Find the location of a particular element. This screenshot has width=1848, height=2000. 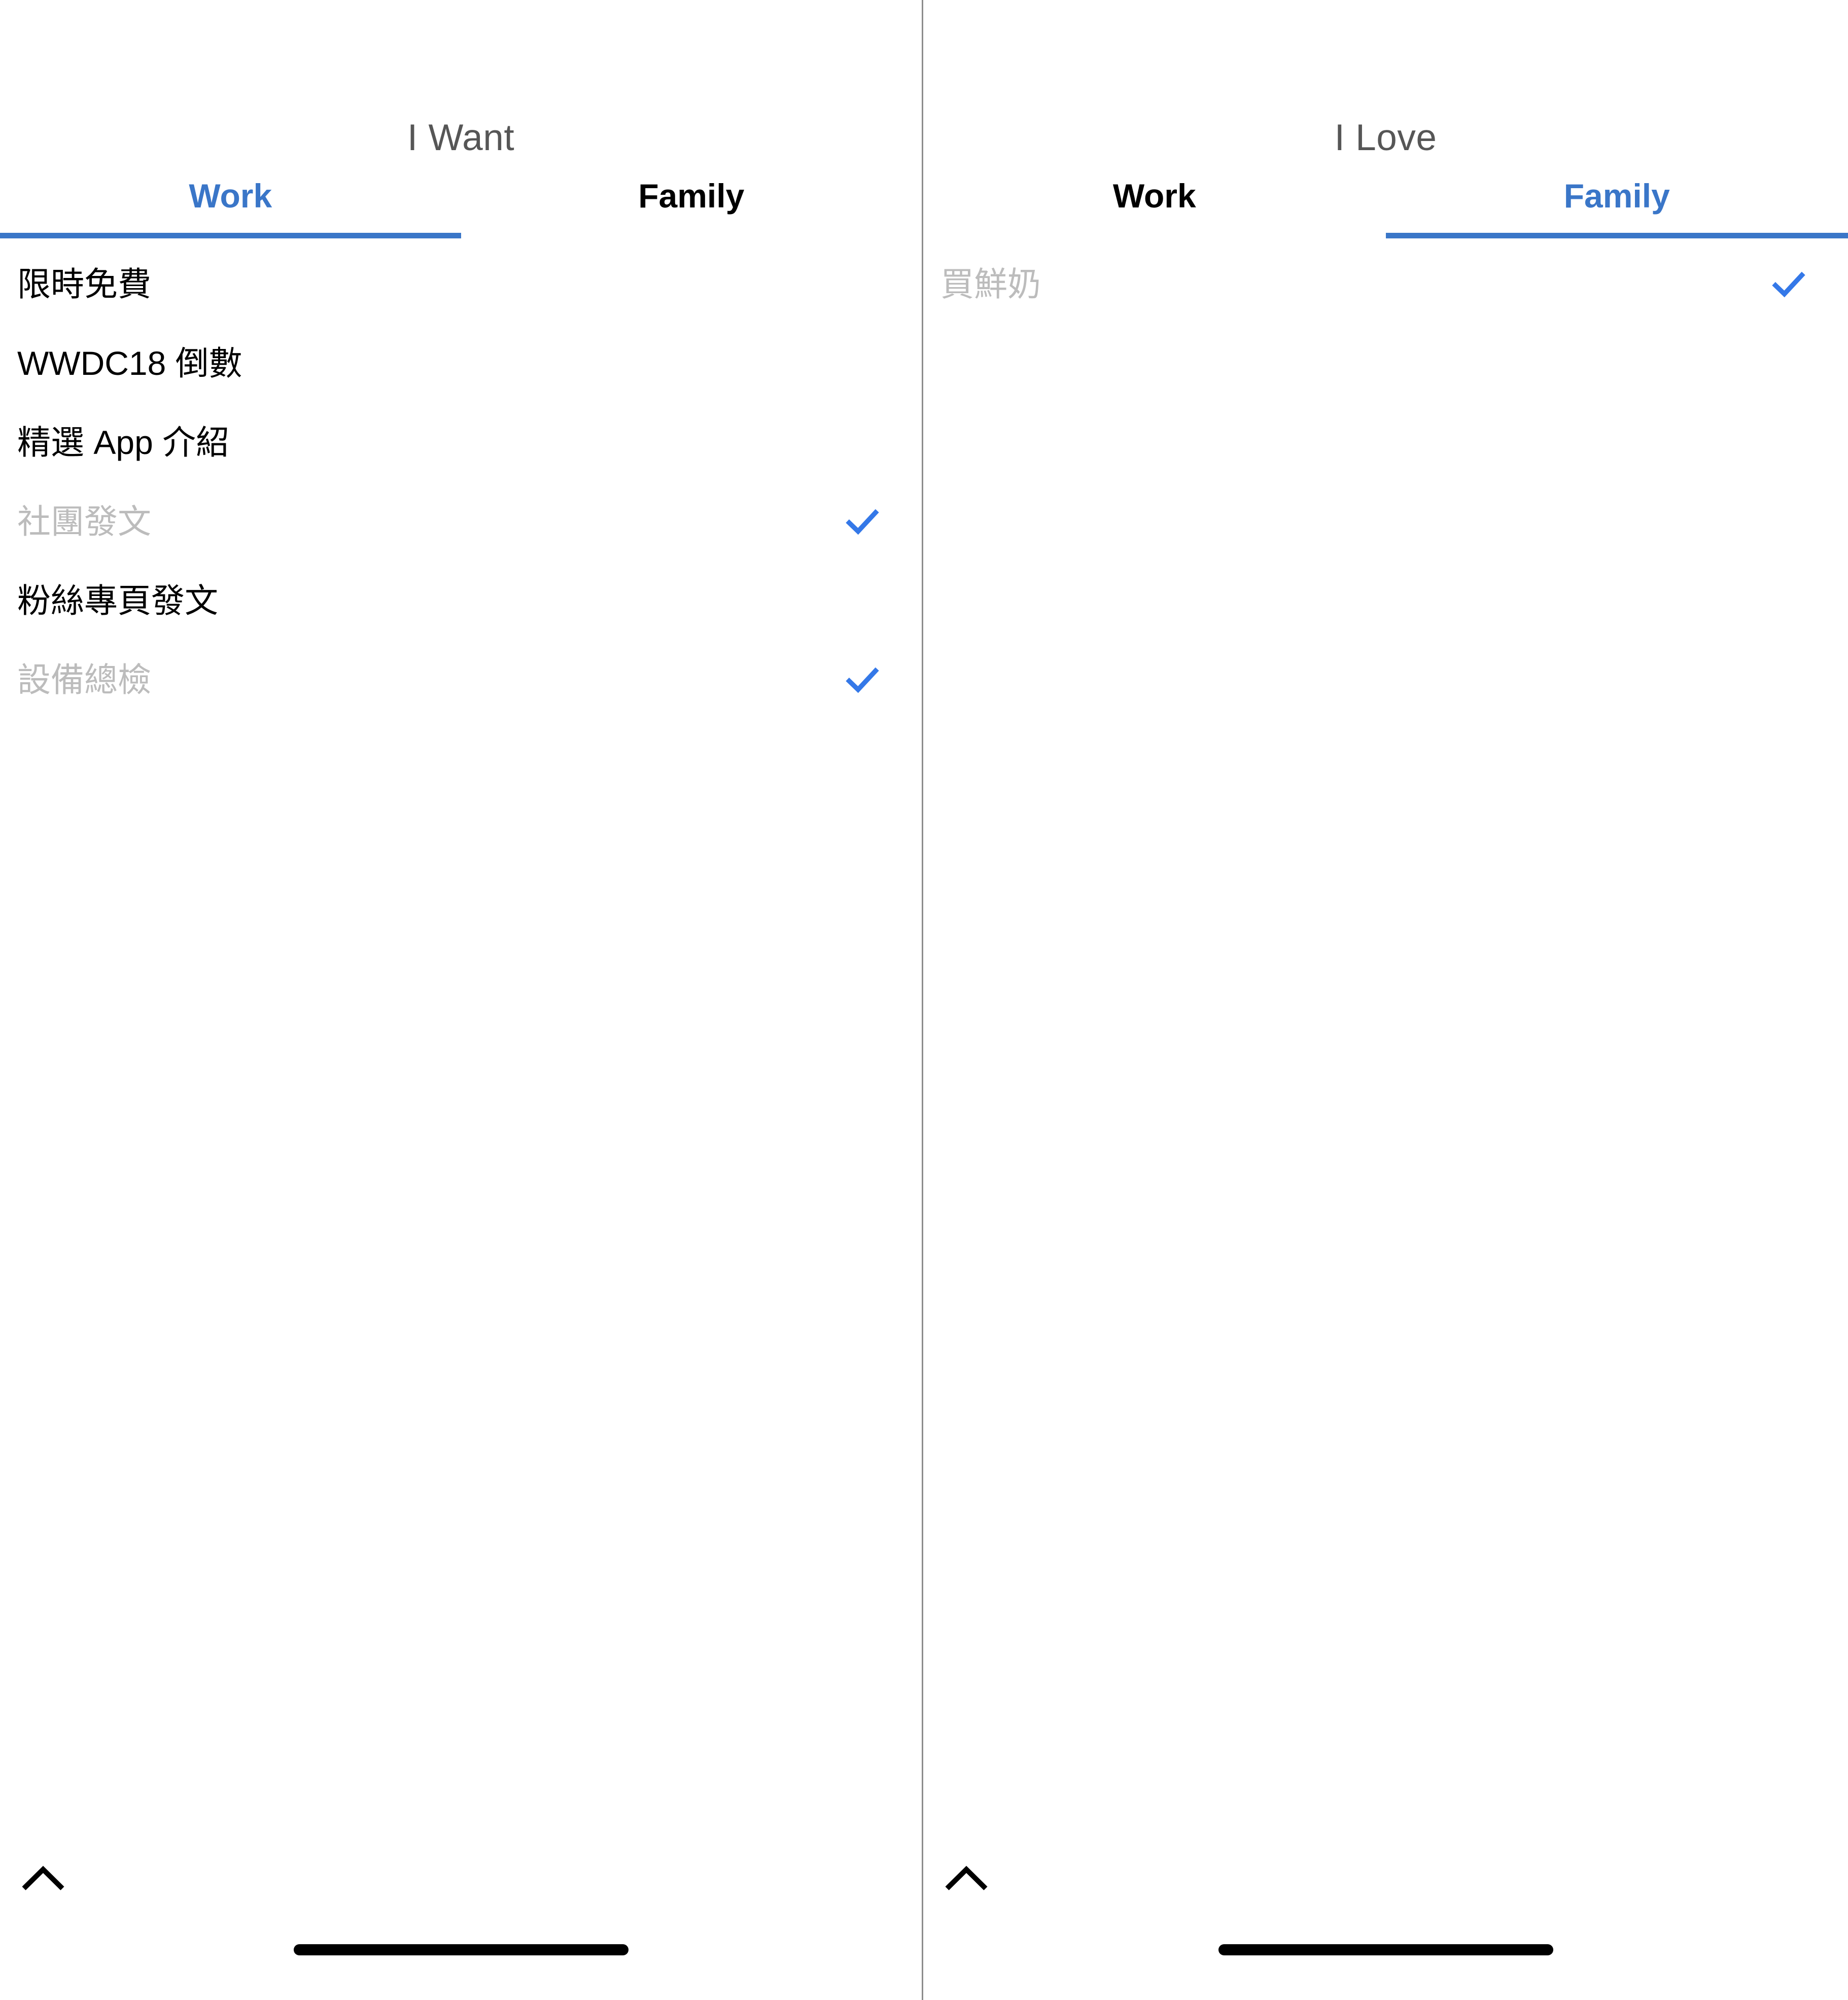

home-indicator-area-right is located at coordinates (1385, 1972).